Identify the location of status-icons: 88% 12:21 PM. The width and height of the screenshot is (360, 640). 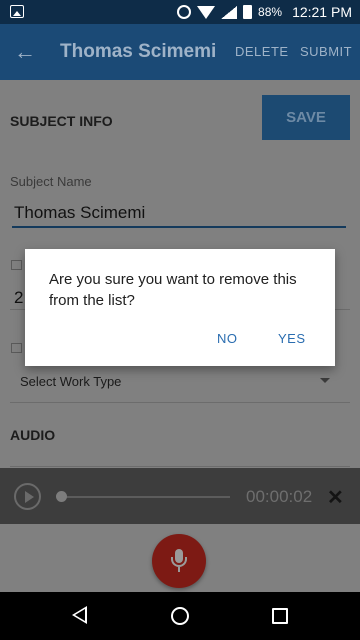
(264, 12).